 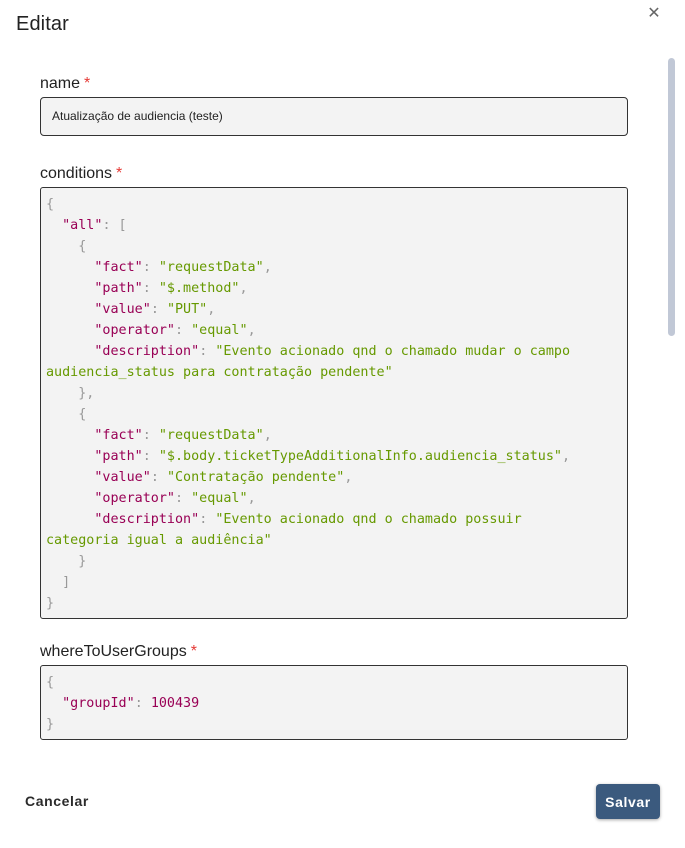 I want to click on conditions-label: conditions *, so click(x=81, y=174).